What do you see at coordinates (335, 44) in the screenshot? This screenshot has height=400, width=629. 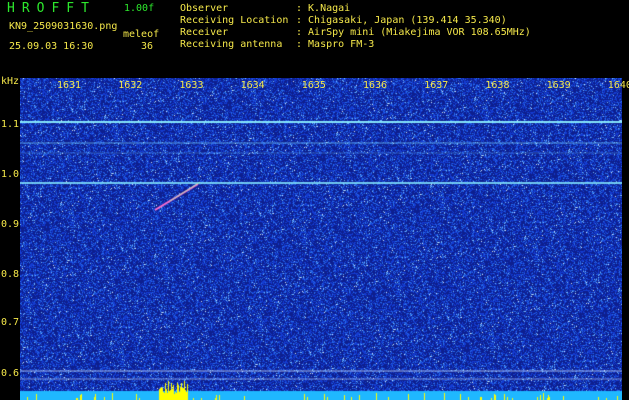 I see `antenna-value: : Maspro FM-3` at bounding box center [335, 44].